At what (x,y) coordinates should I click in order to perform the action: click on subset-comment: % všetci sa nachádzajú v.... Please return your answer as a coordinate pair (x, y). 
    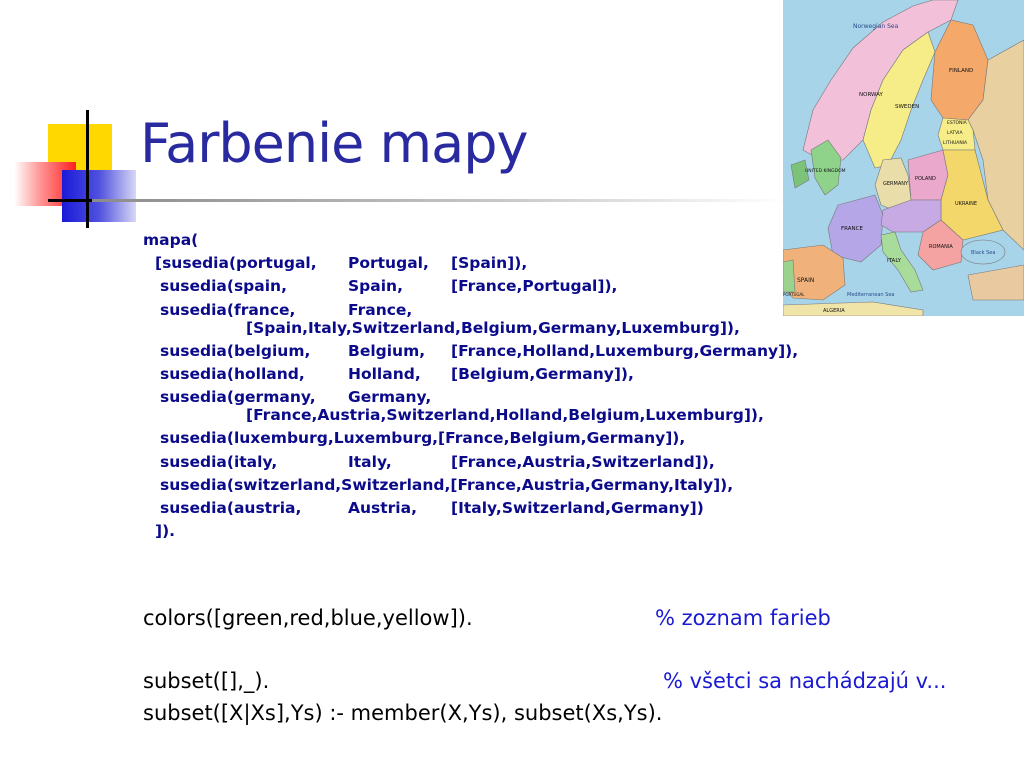
    Looking at the image, I should click on (805, 681).